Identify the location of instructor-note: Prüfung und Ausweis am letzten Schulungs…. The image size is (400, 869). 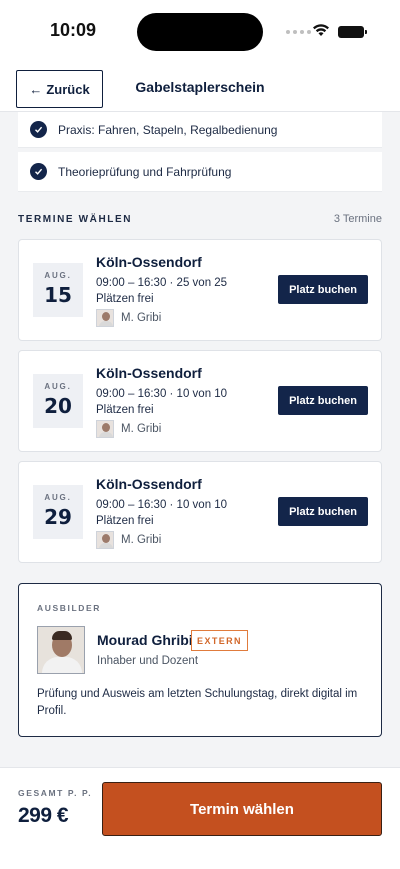
(197, 702).